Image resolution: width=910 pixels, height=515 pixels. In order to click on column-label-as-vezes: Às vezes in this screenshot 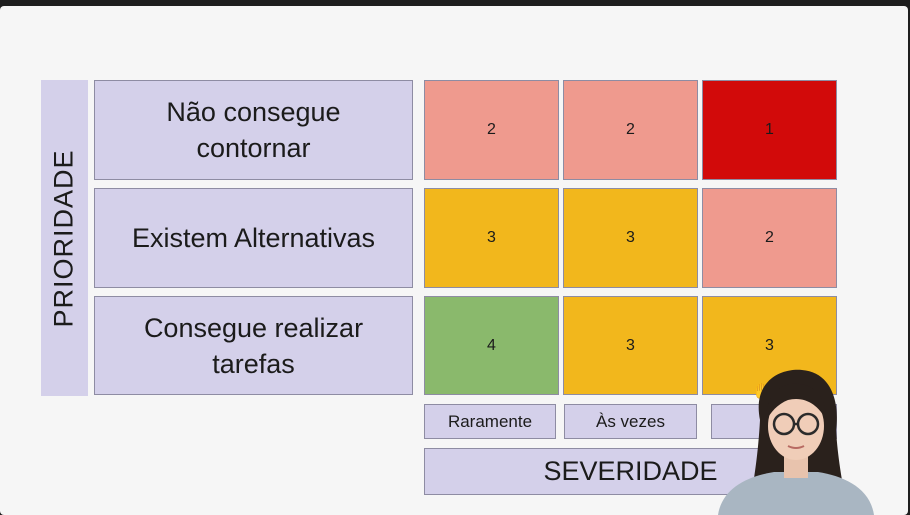, I will do `click(630, 421)`.